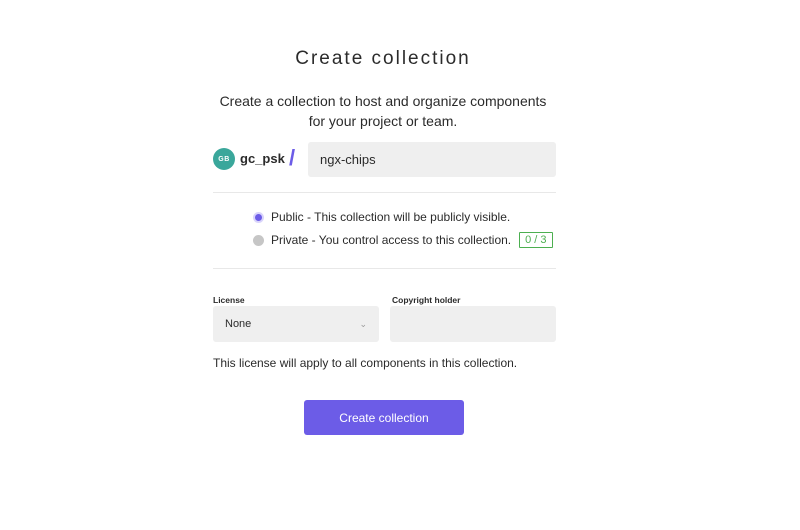 The width and height of the screenshot is (800, 530). Describe the element at coordinates (384, 192) in the screenshot. I see `divider-top` at that location.